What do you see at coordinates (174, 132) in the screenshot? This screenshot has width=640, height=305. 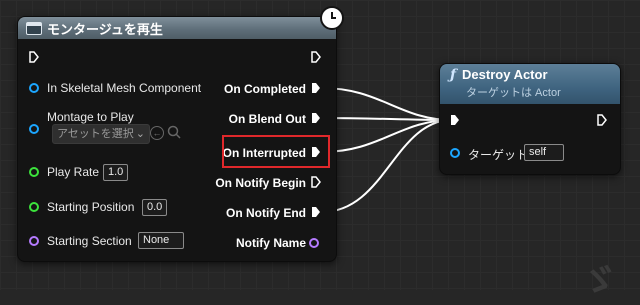 I see `browse-asset-icon` at bounding box center [174, 132].